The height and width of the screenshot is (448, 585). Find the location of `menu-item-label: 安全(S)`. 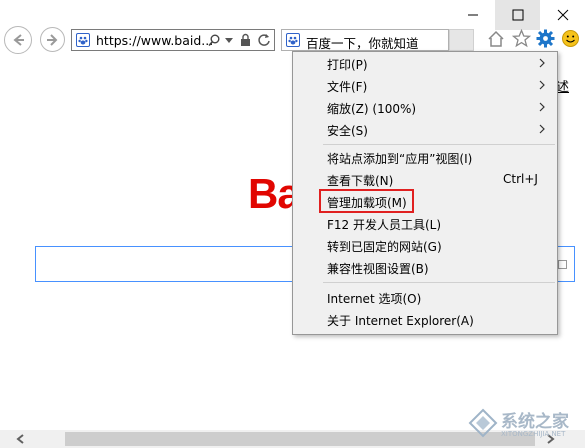

menu-item-label: 安全(S) is located at coordinates (347, 131).